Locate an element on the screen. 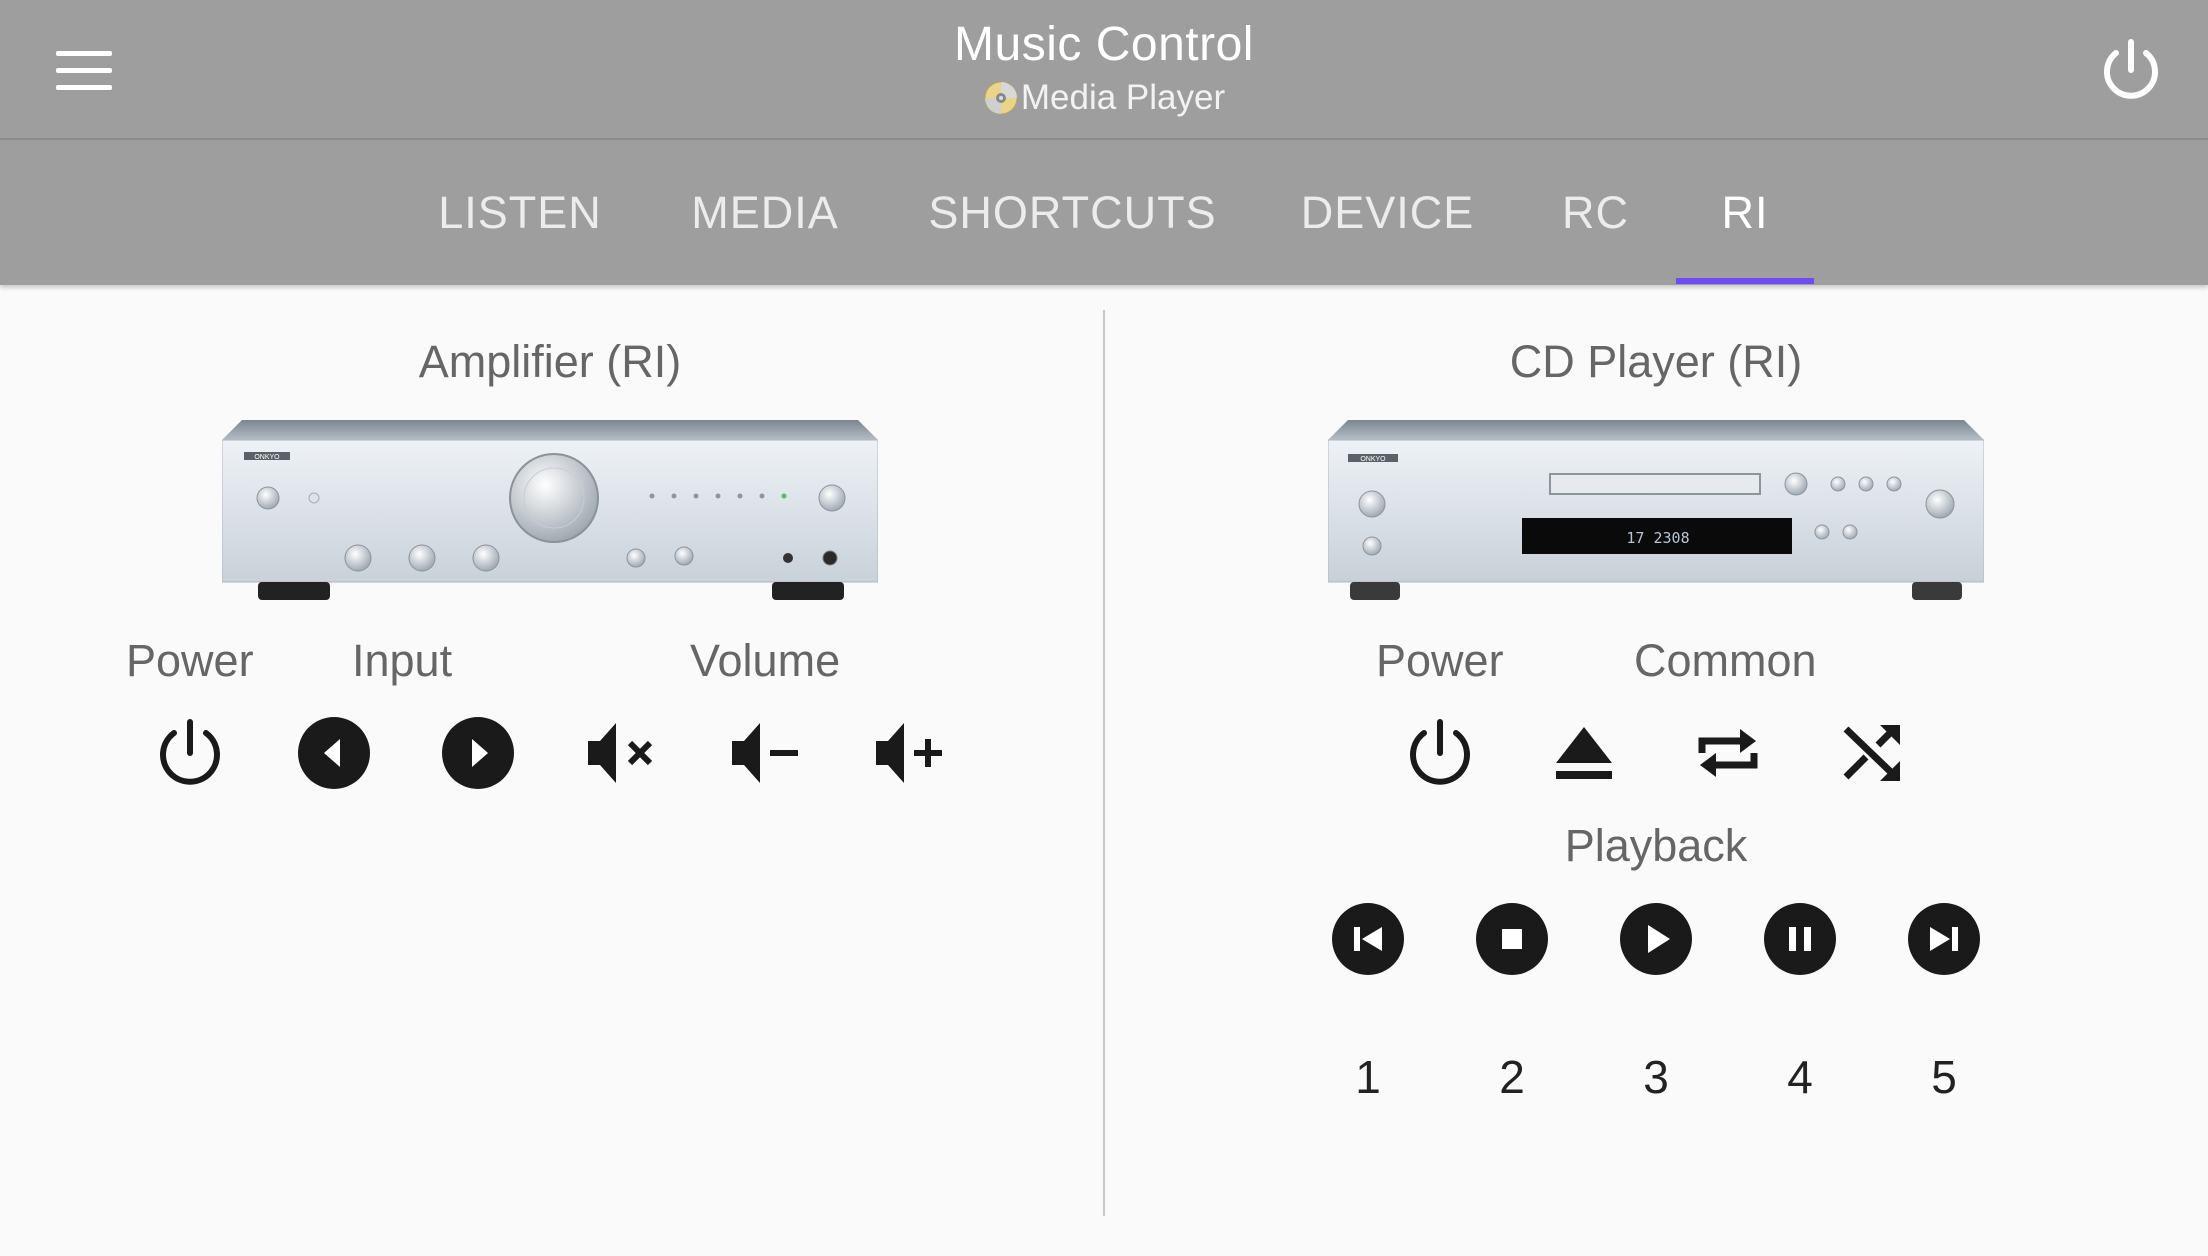 This screenshot has width=2208, height=1256. cd-power-button is located at coordinates (1440, 753).